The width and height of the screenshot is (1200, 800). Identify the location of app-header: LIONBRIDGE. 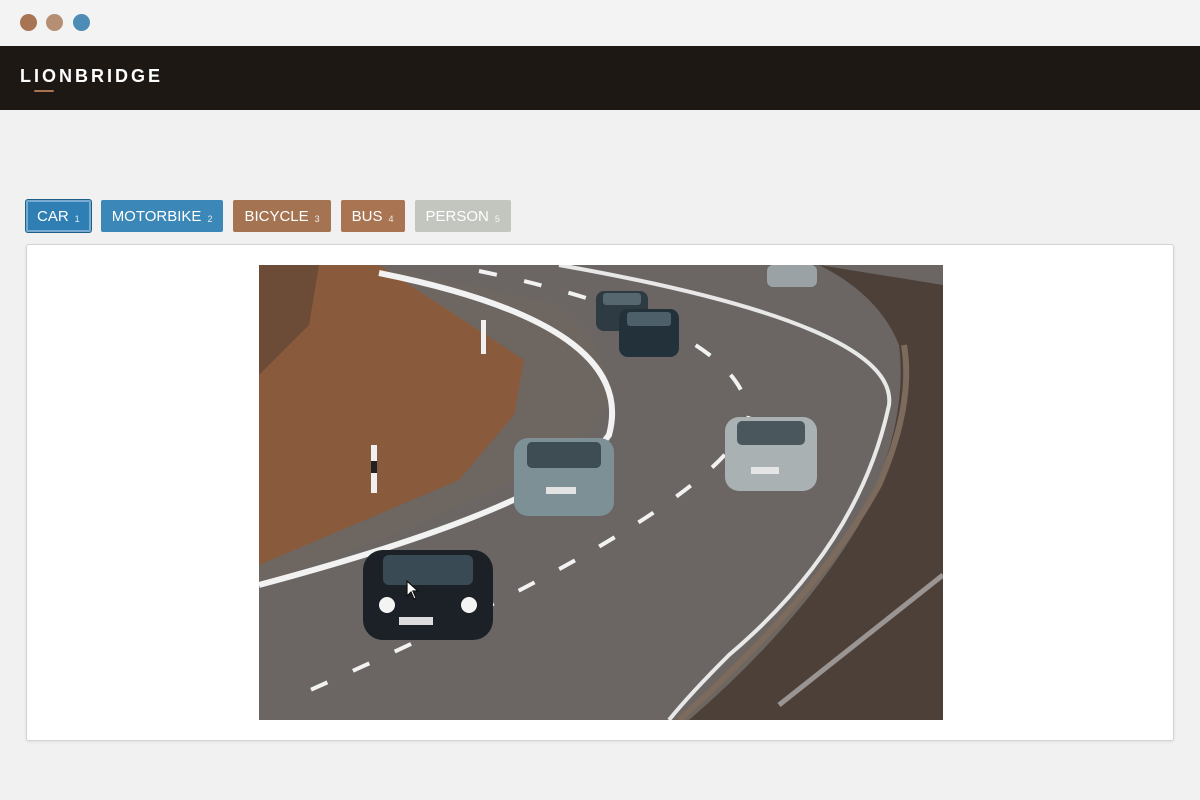
(600, 78).